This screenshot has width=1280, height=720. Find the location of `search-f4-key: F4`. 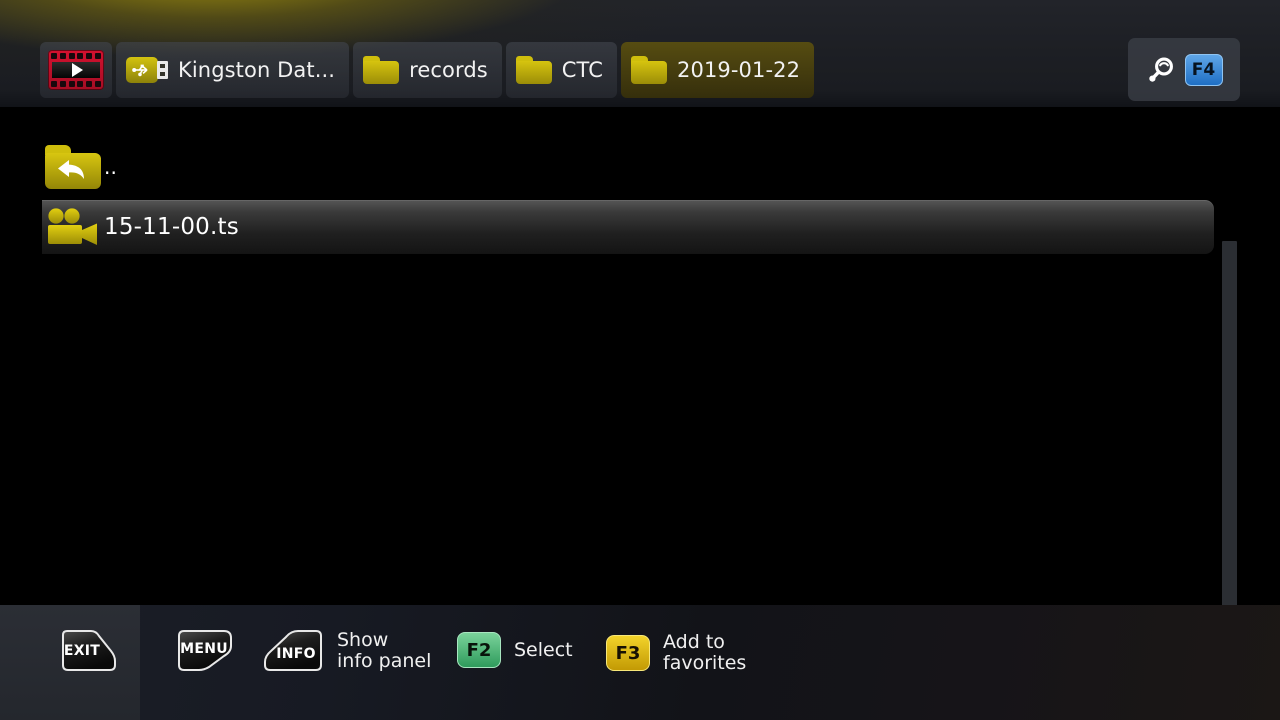

search-f4-key: F4 is located at coordinates (1203, 69).